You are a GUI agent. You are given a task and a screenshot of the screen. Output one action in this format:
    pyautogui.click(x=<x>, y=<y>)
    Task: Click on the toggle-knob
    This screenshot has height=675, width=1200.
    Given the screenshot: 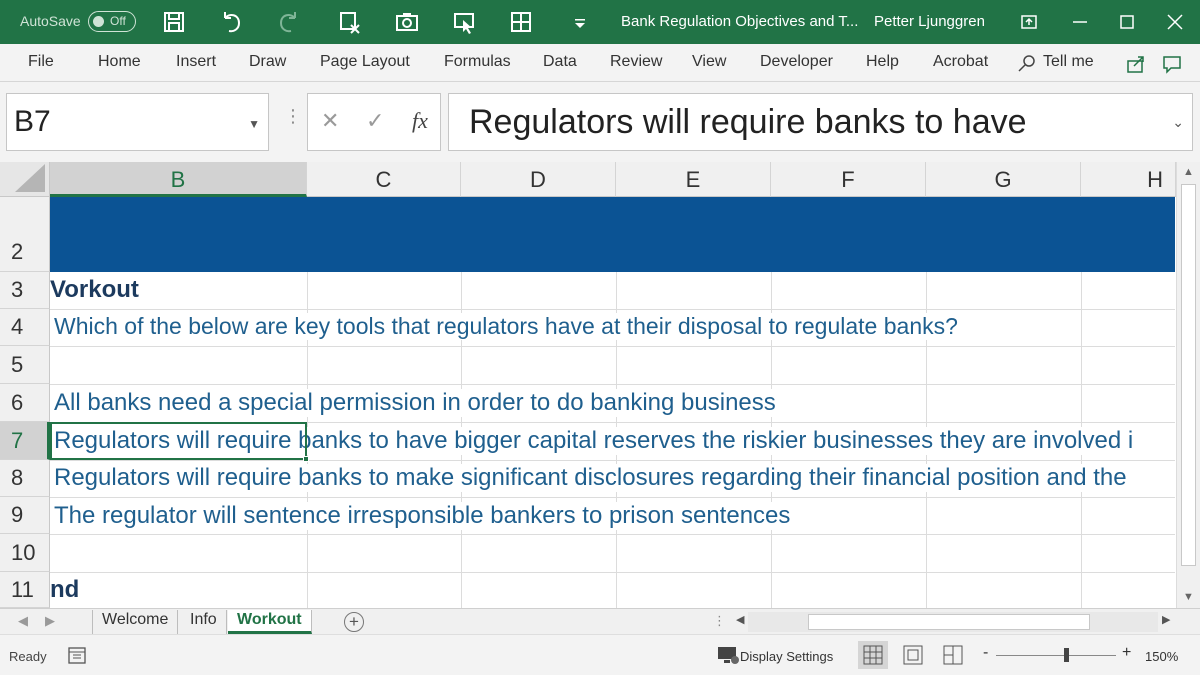 What is the action you would take?
    pyautogui.click(x=98, y=21)
    